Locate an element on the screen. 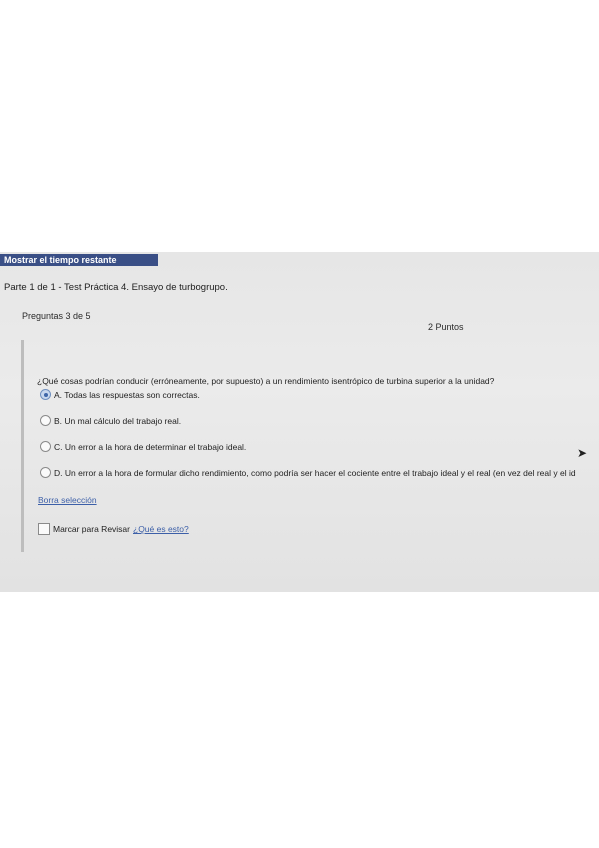 This screenshot has width=599, height=848. timer-toggle-button: Mostrar el tiempo restante is located at coordinates (79, 260).